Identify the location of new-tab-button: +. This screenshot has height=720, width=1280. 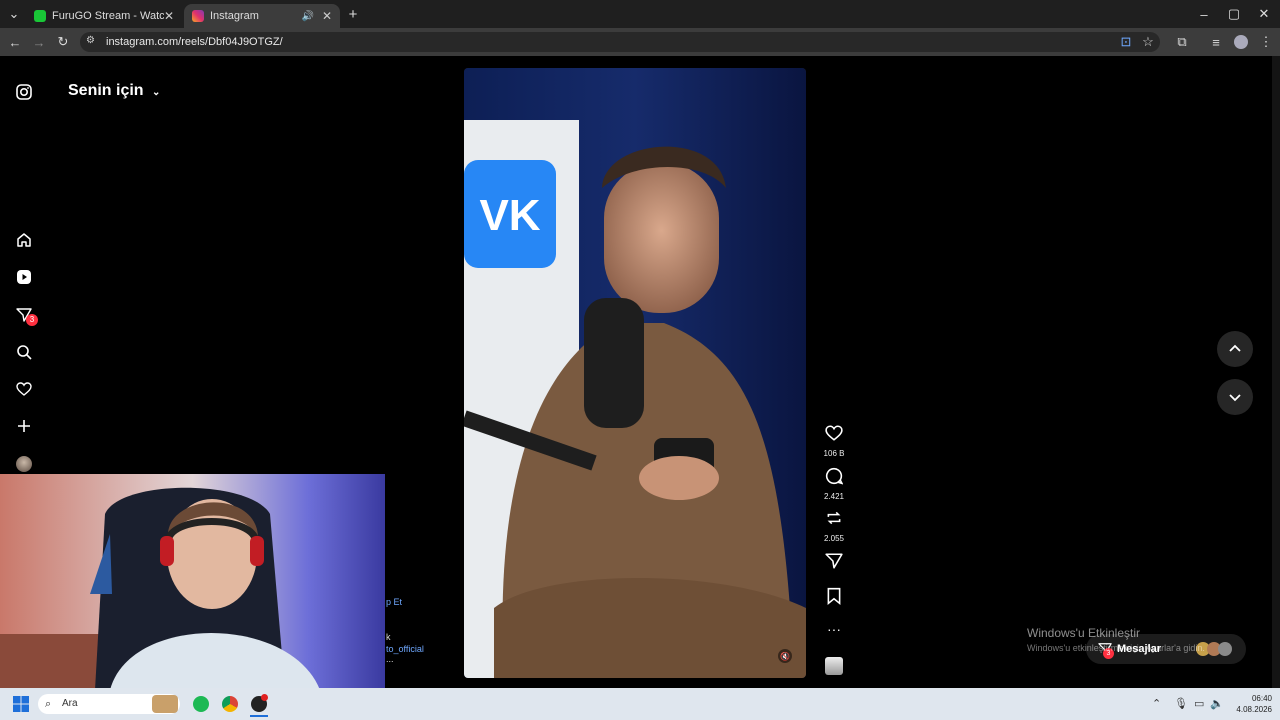
(353, 14).